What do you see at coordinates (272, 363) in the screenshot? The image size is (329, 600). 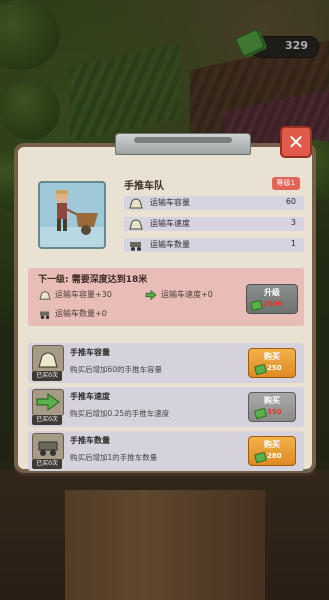 I see `buy-capacity-button: 购买 250` at bounding box center [272, 363].